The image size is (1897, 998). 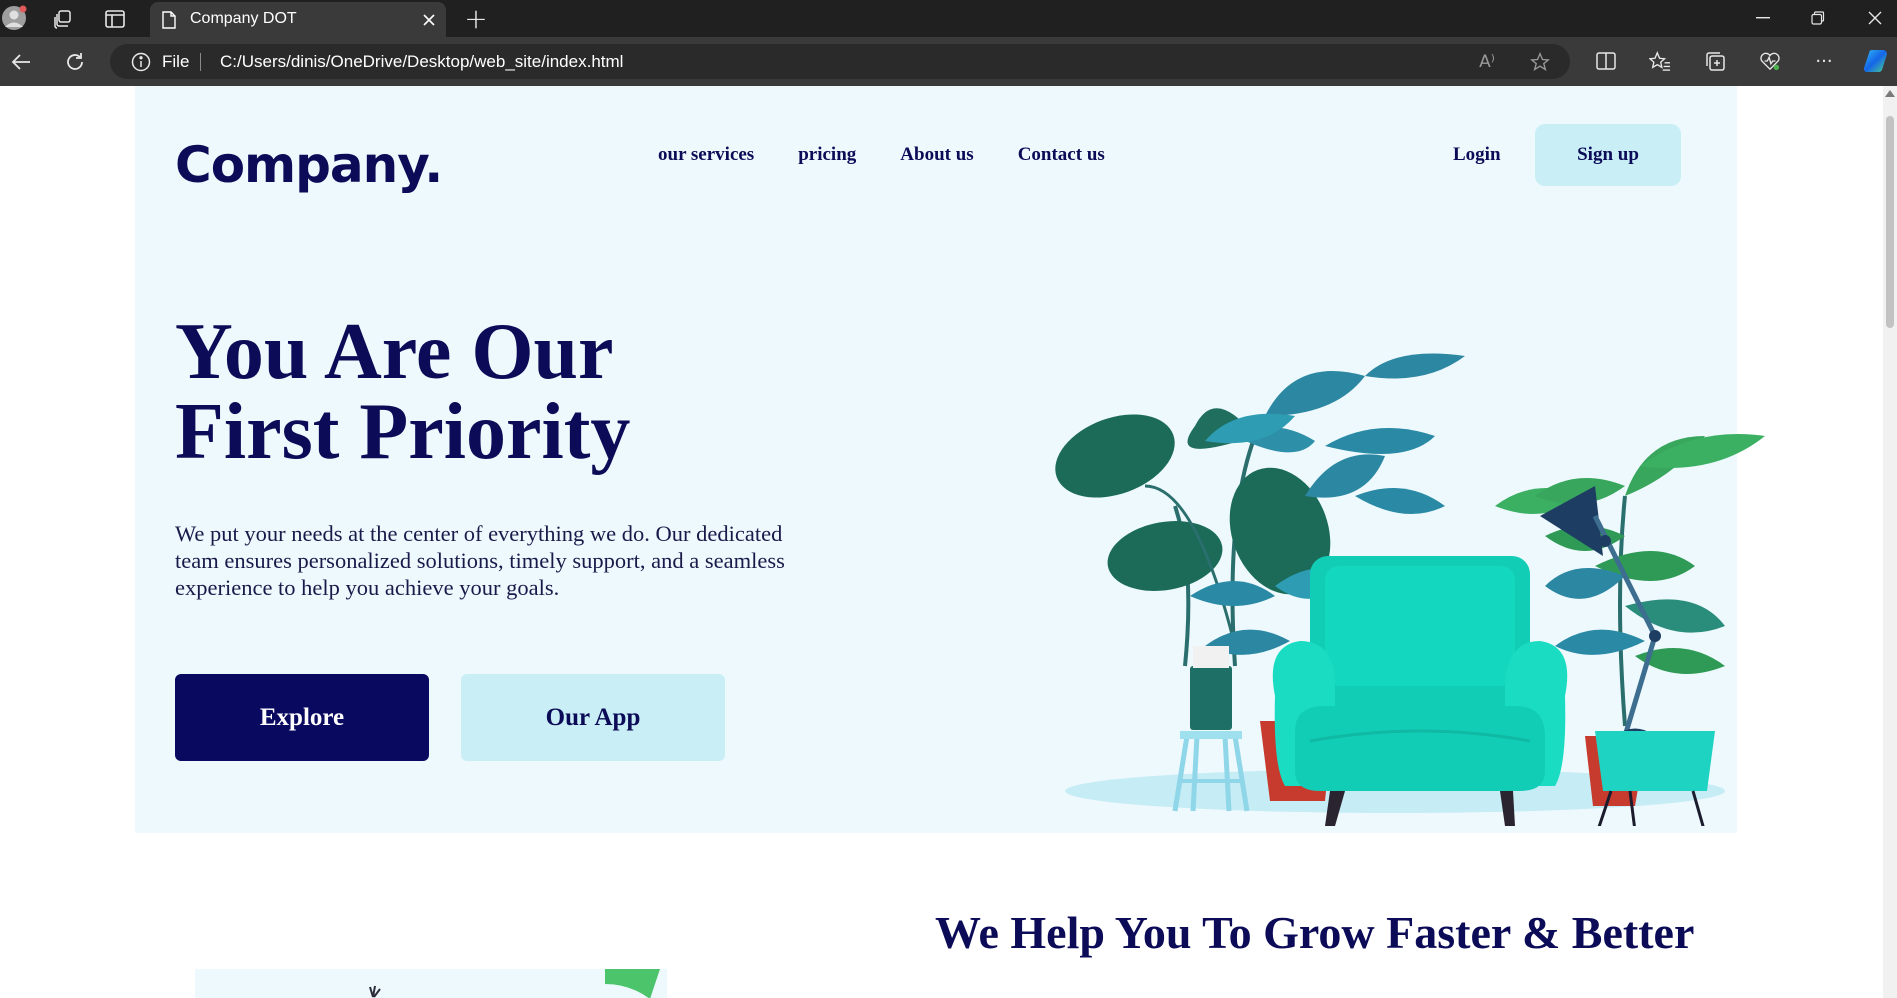 I want to click on copilot-icon, so click(x=1877, y=61).